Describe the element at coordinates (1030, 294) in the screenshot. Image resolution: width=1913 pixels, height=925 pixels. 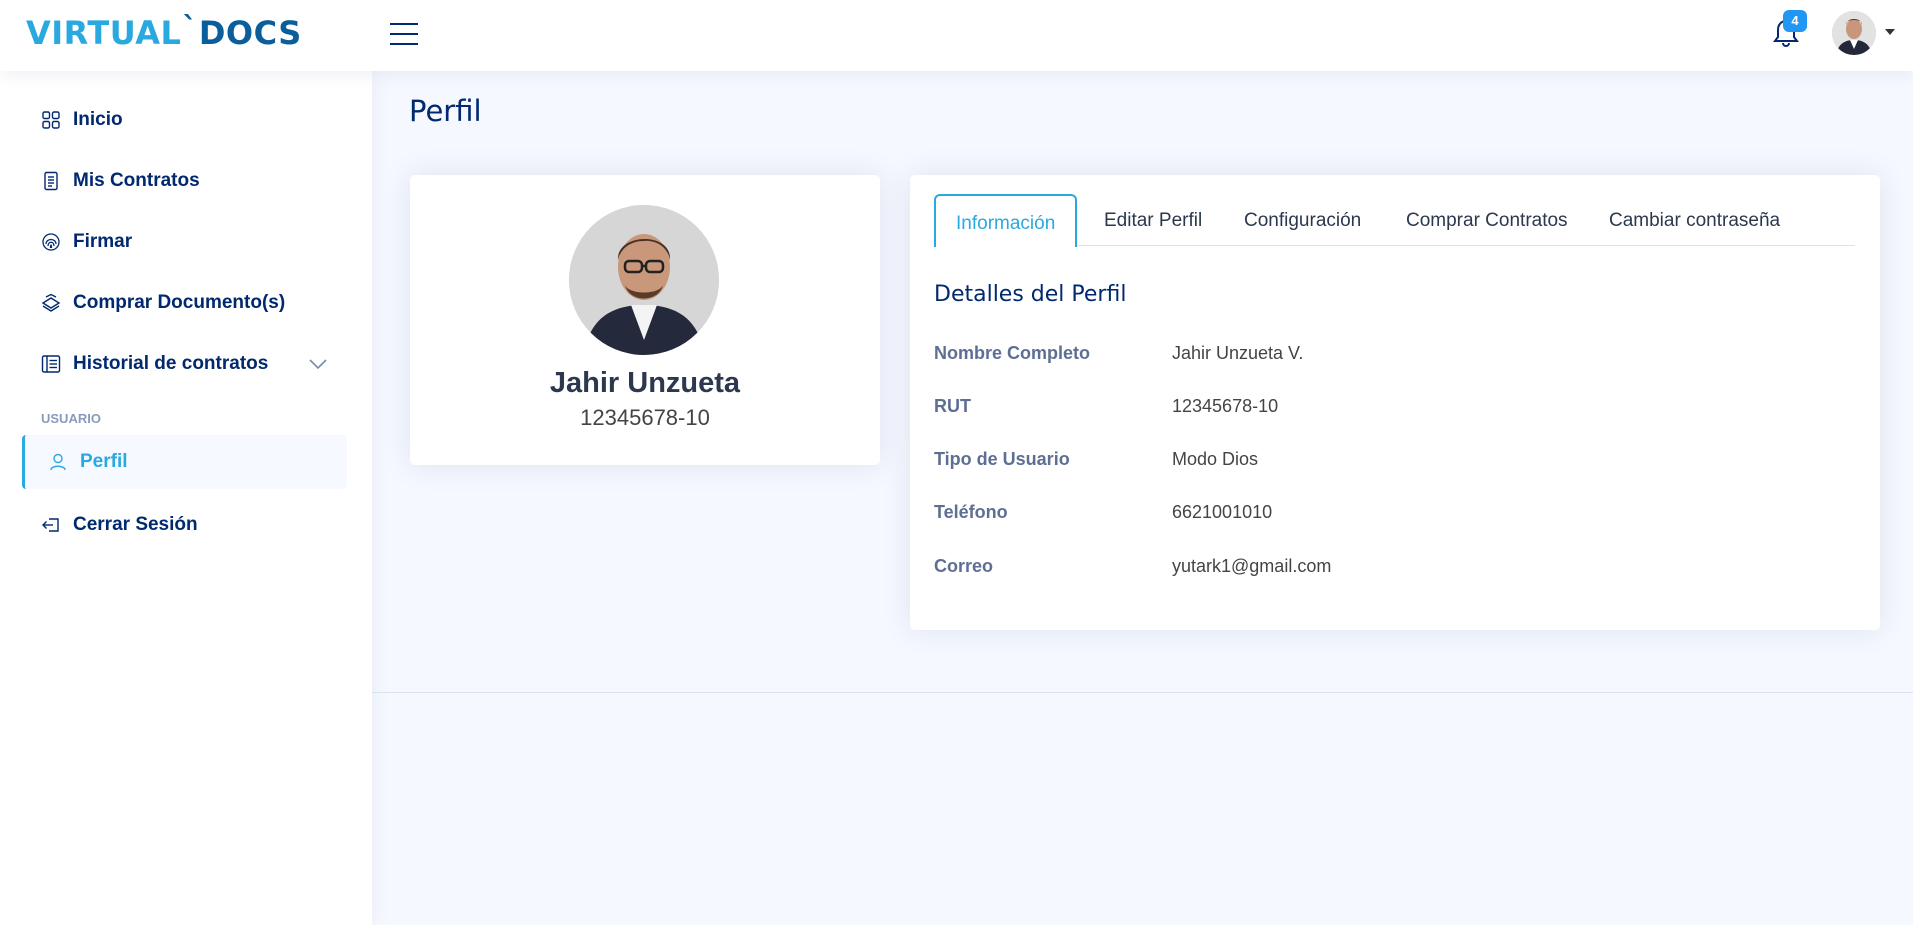
I see `details-title: Detalles del Perfil` at that location.